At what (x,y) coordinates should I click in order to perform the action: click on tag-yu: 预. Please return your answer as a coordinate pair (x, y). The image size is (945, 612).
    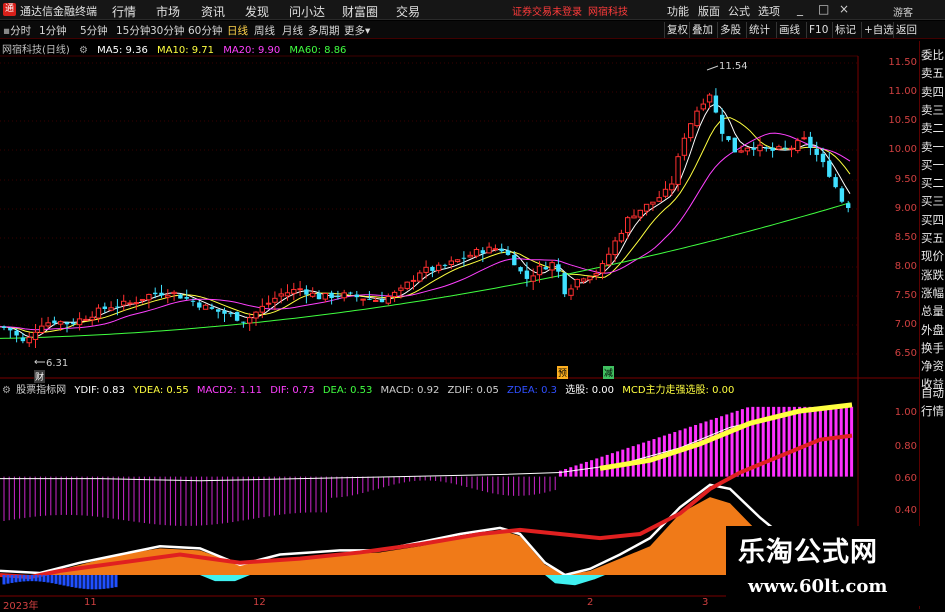
    Looking at the image, I should click on (563, 372).